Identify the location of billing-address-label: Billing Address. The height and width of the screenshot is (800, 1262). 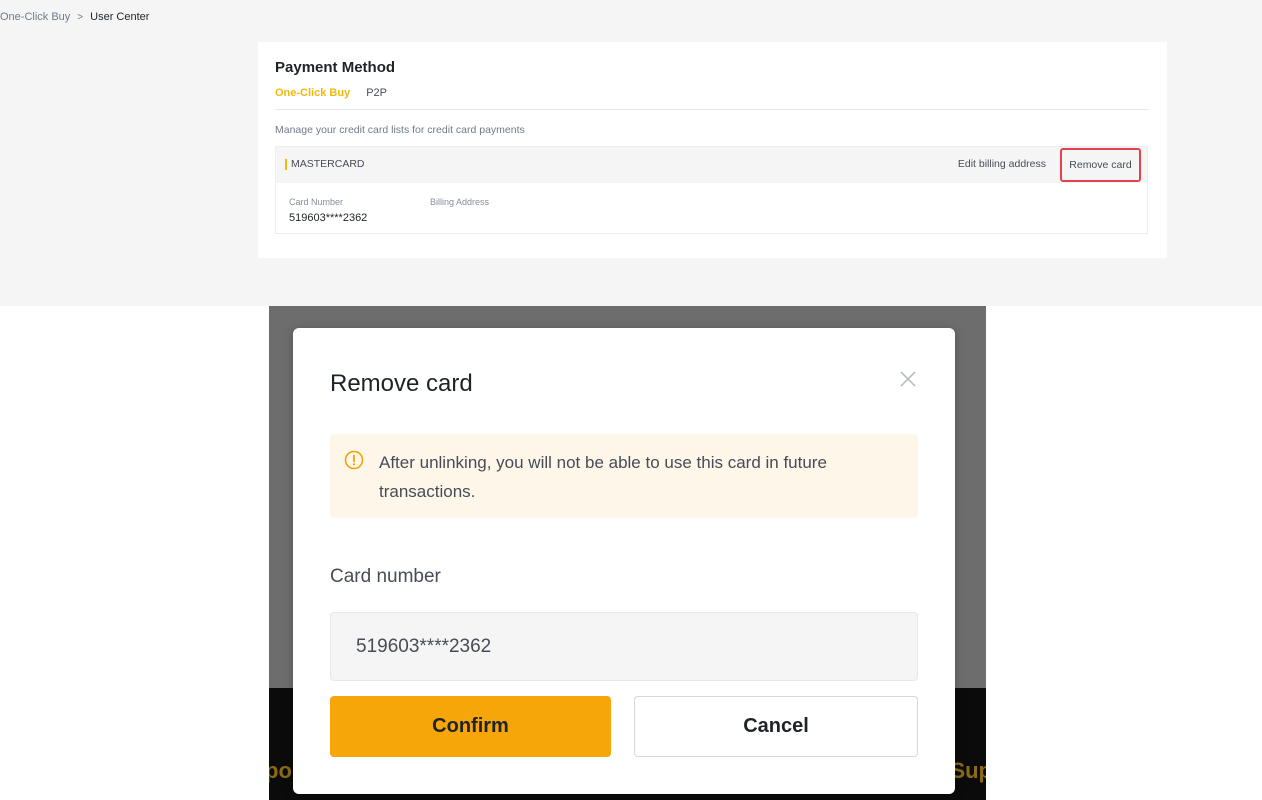
(460, 202).